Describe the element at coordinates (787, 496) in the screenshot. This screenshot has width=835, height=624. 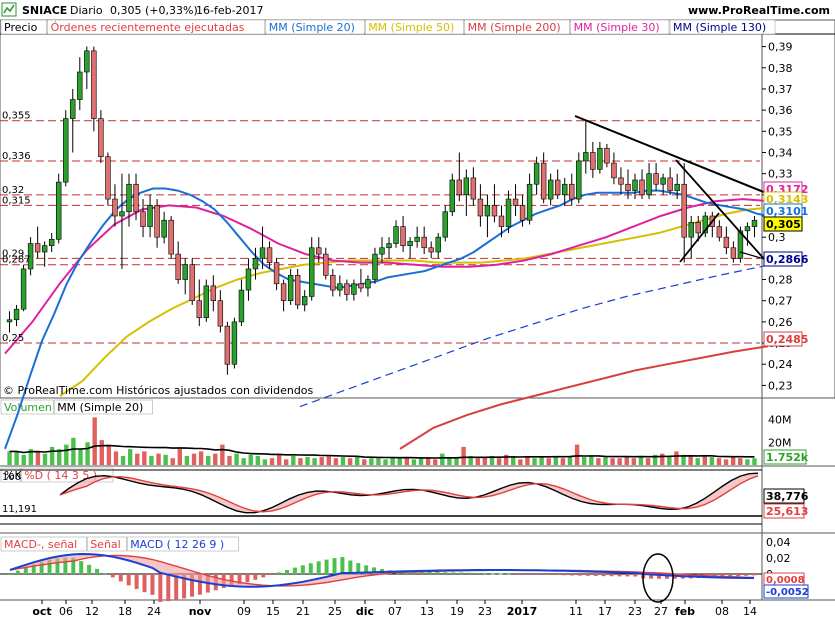
I see `stoch-k-badge: 38,776` at that location.